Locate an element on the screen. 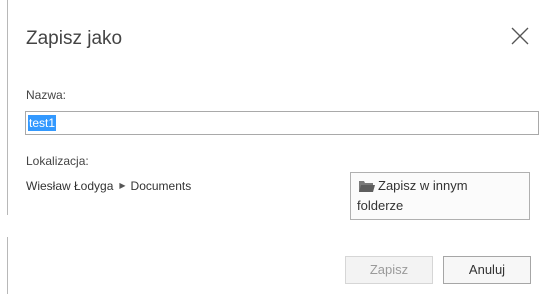 Image resolution: width=541 pixels, height=294 pixels. save-in-other-folder-label-line1: Zapisz w innym is located at coordinates (423, 185).